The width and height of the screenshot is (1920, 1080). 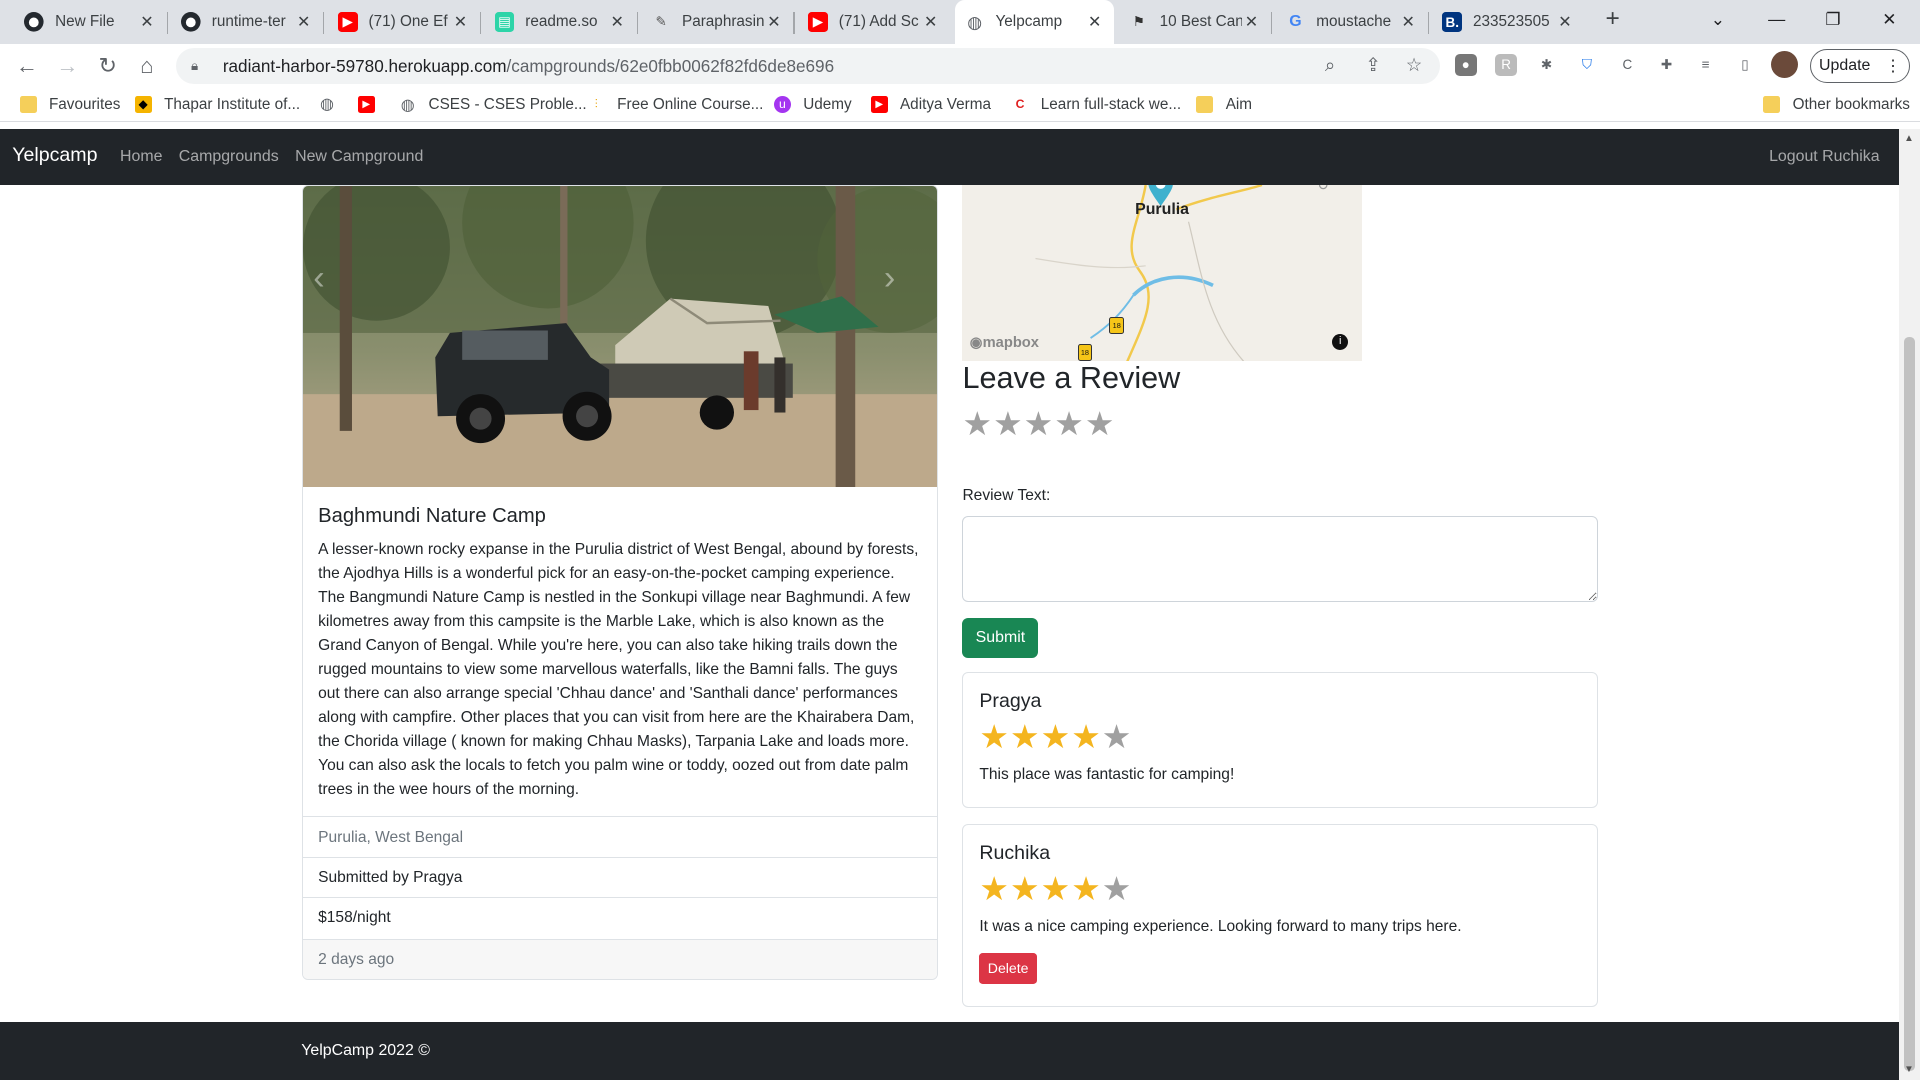 I want to click on folder-icon, so click(x=1205, y=104).